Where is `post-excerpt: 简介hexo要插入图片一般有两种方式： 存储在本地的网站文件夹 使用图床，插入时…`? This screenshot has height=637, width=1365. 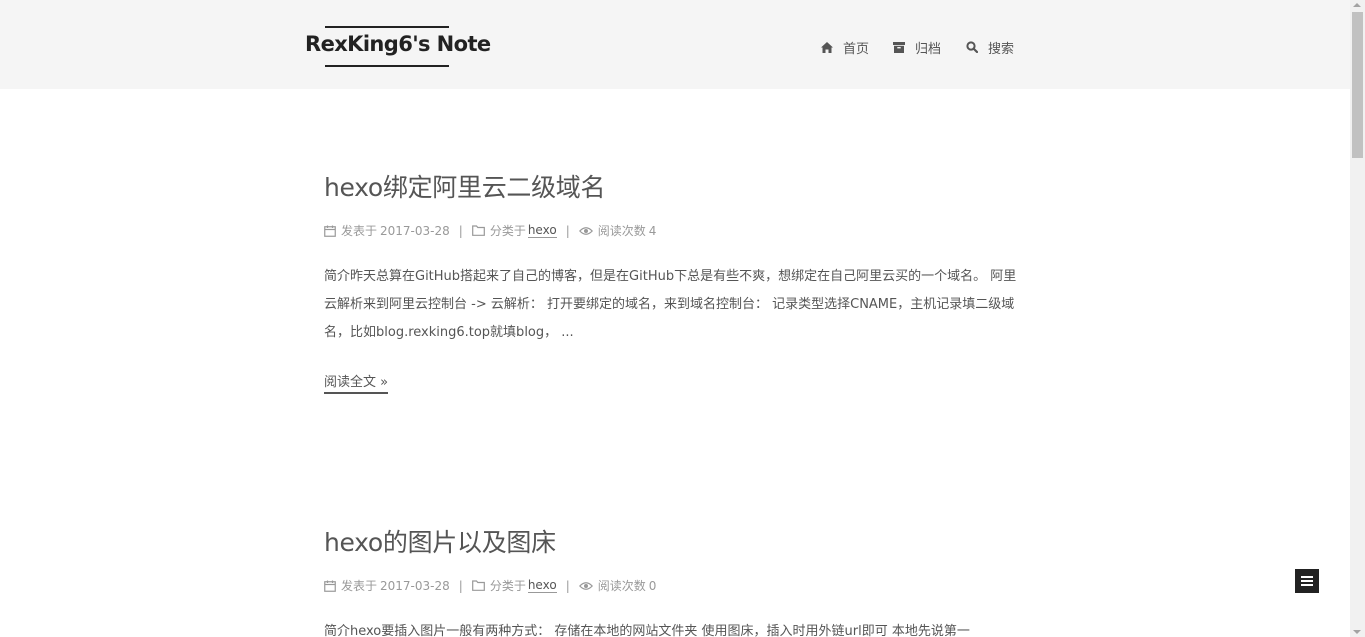 post-excerpt: 简介hexo要插入图片一般有两种方式： 存储在本地的网站文件夹 使用图床，插入时… is located at coordinates (647, 630).